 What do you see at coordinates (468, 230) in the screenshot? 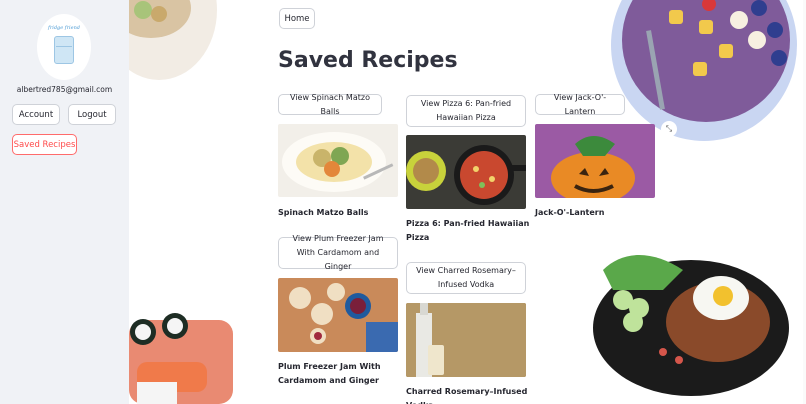
I see `recipe-name: Pizza 6: Pan-fried Hawaiian Pizza` at bounding box center [468, 230].